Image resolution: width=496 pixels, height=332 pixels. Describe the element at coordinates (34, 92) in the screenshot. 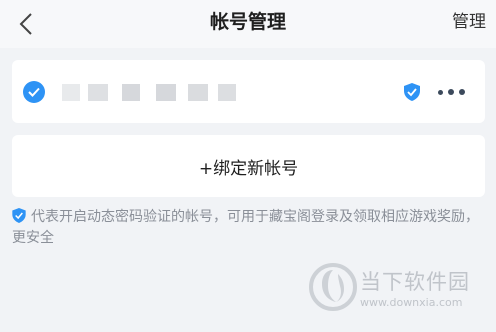

I see `check-icon` at that location.